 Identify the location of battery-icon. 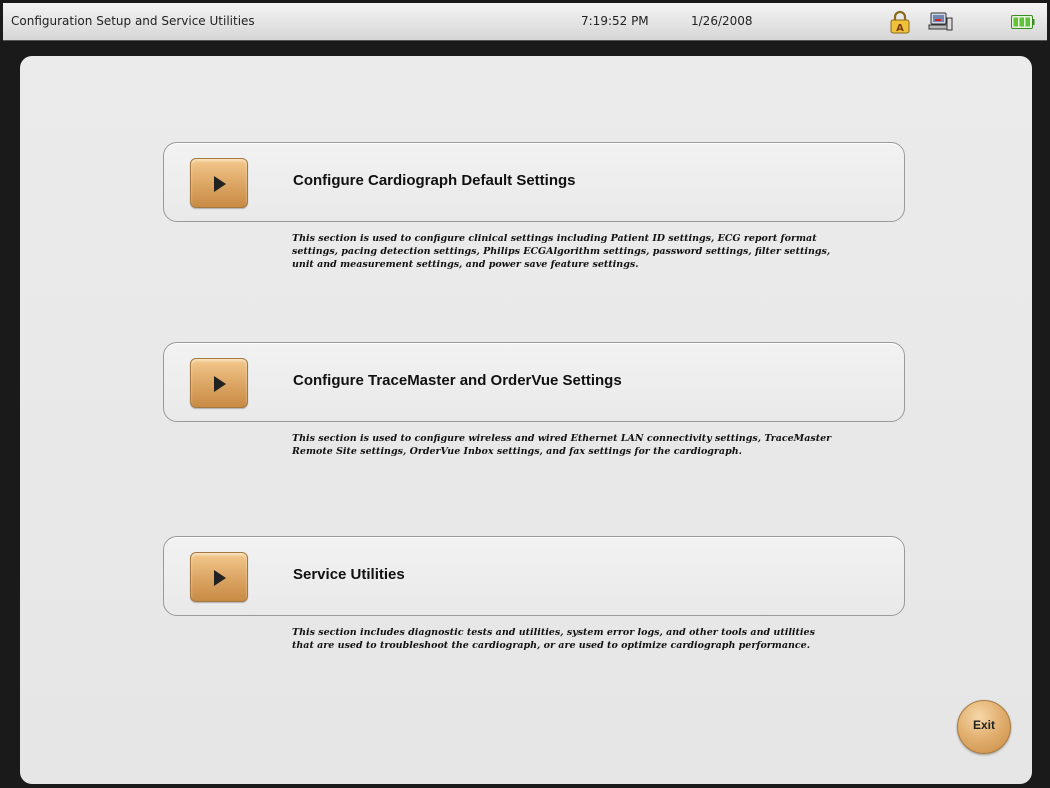
(1023, 22).